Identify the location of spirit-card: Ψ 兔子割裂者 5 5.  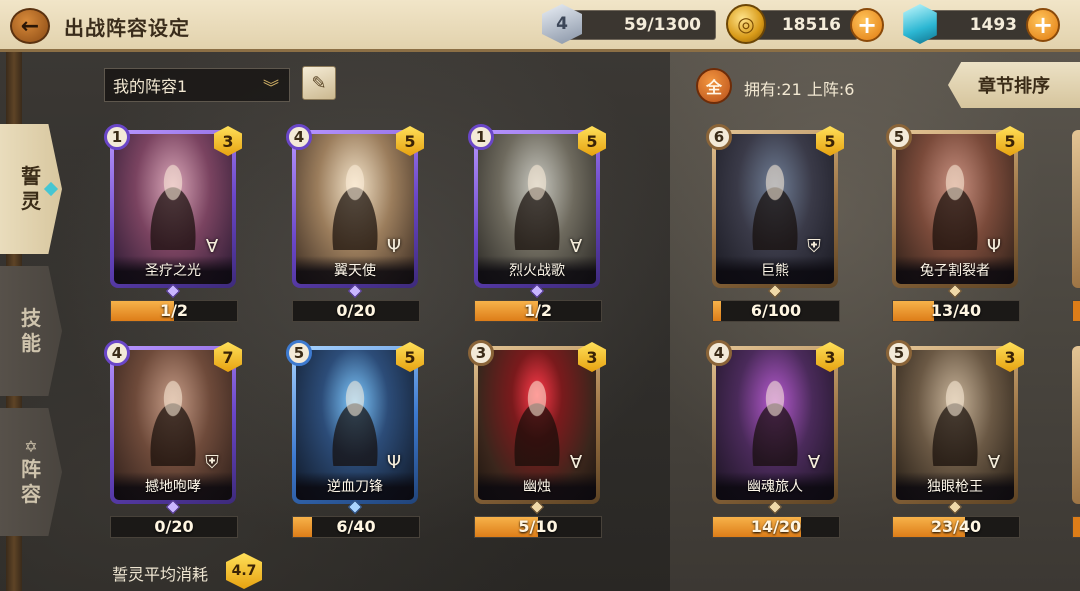
(955, 211).